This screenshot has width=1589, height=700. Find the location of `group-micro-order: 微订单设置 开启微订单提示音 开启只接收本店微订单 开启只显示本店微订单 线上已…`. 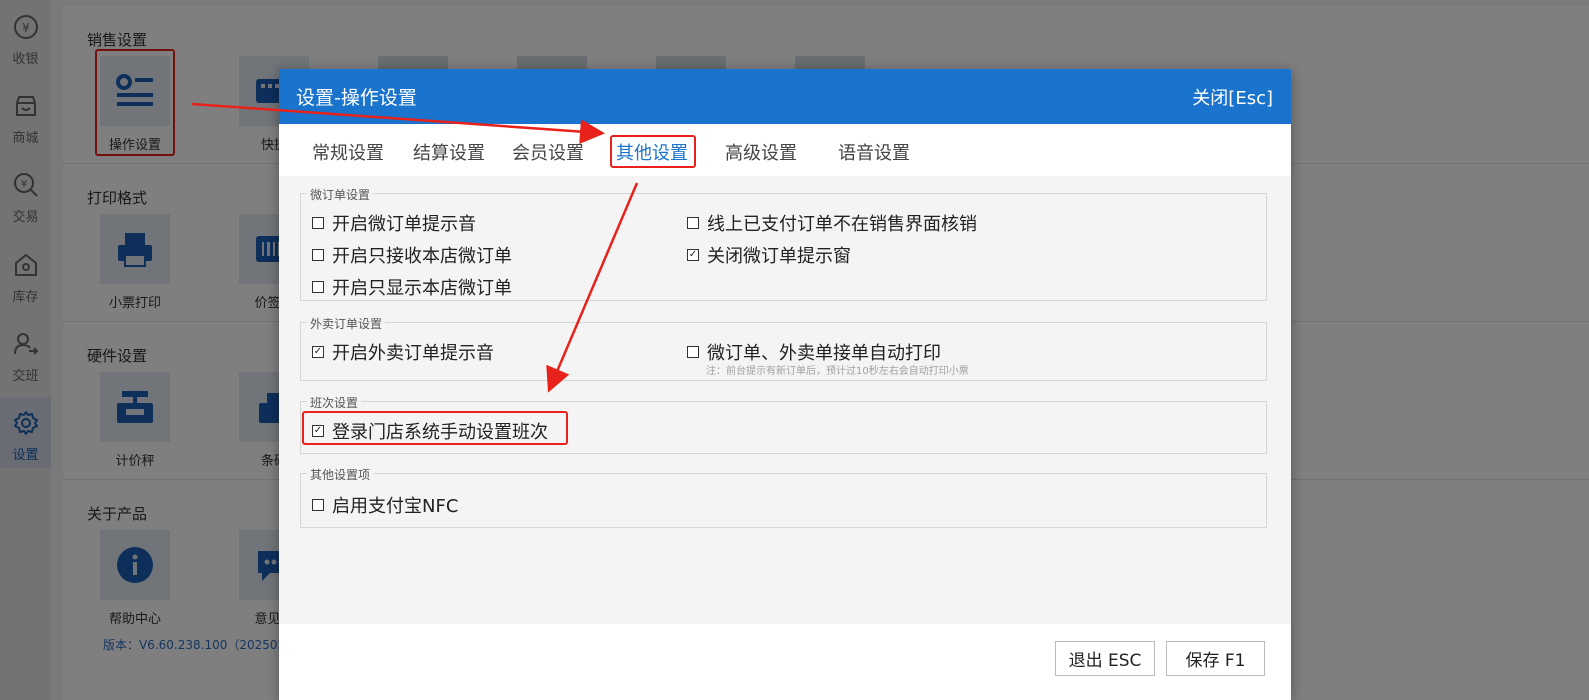

group-micro-order: 微订单设置 开启微订单提示音 开启只接收本店微订单 开启只显示本店微订单 线上已… is located at coordinates (783, 243).